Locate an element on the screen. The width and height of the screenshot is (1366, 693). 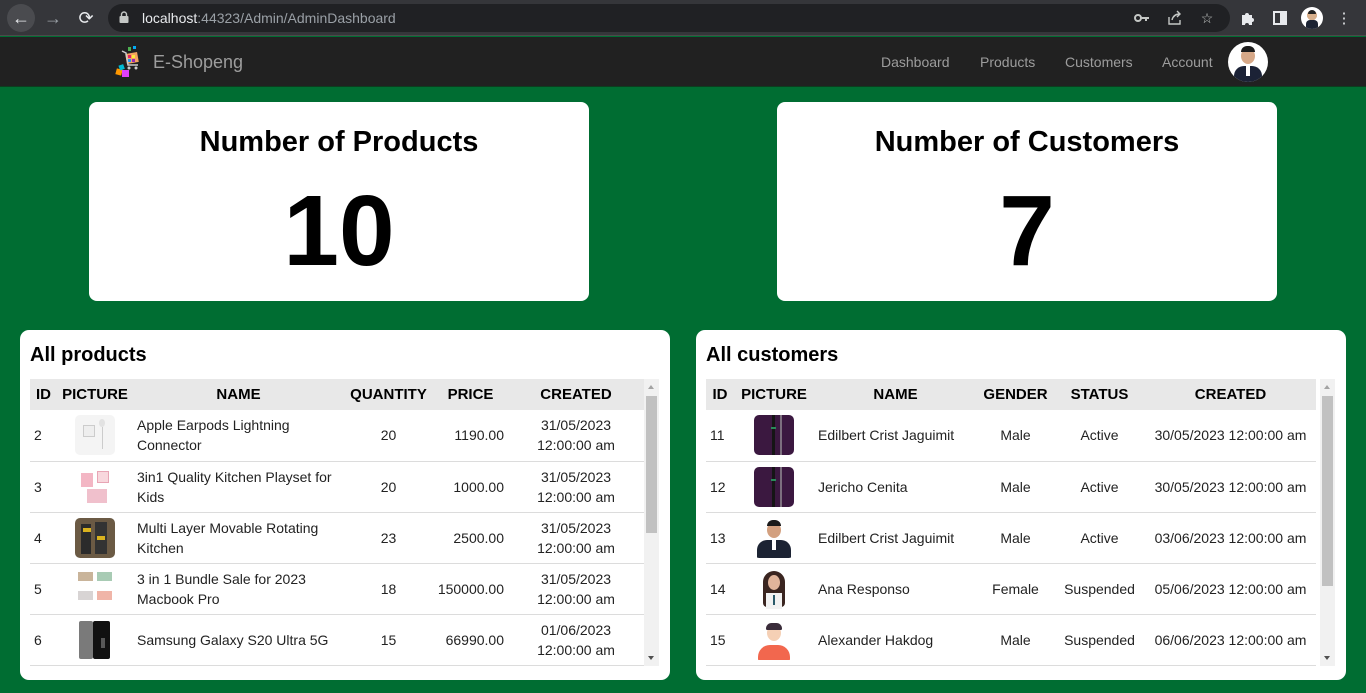
nav-link-dashboard: Dashboard is located at coordinates (915, 62).